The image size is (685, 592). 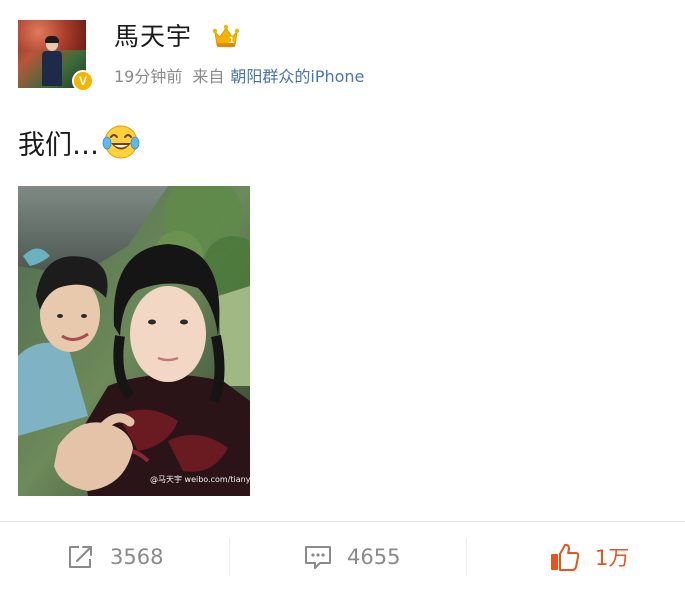 What do you see at coordinates (208, 76) in the screenshot?
I see `post-from-label: 来自` at bounding box center [208, 76].